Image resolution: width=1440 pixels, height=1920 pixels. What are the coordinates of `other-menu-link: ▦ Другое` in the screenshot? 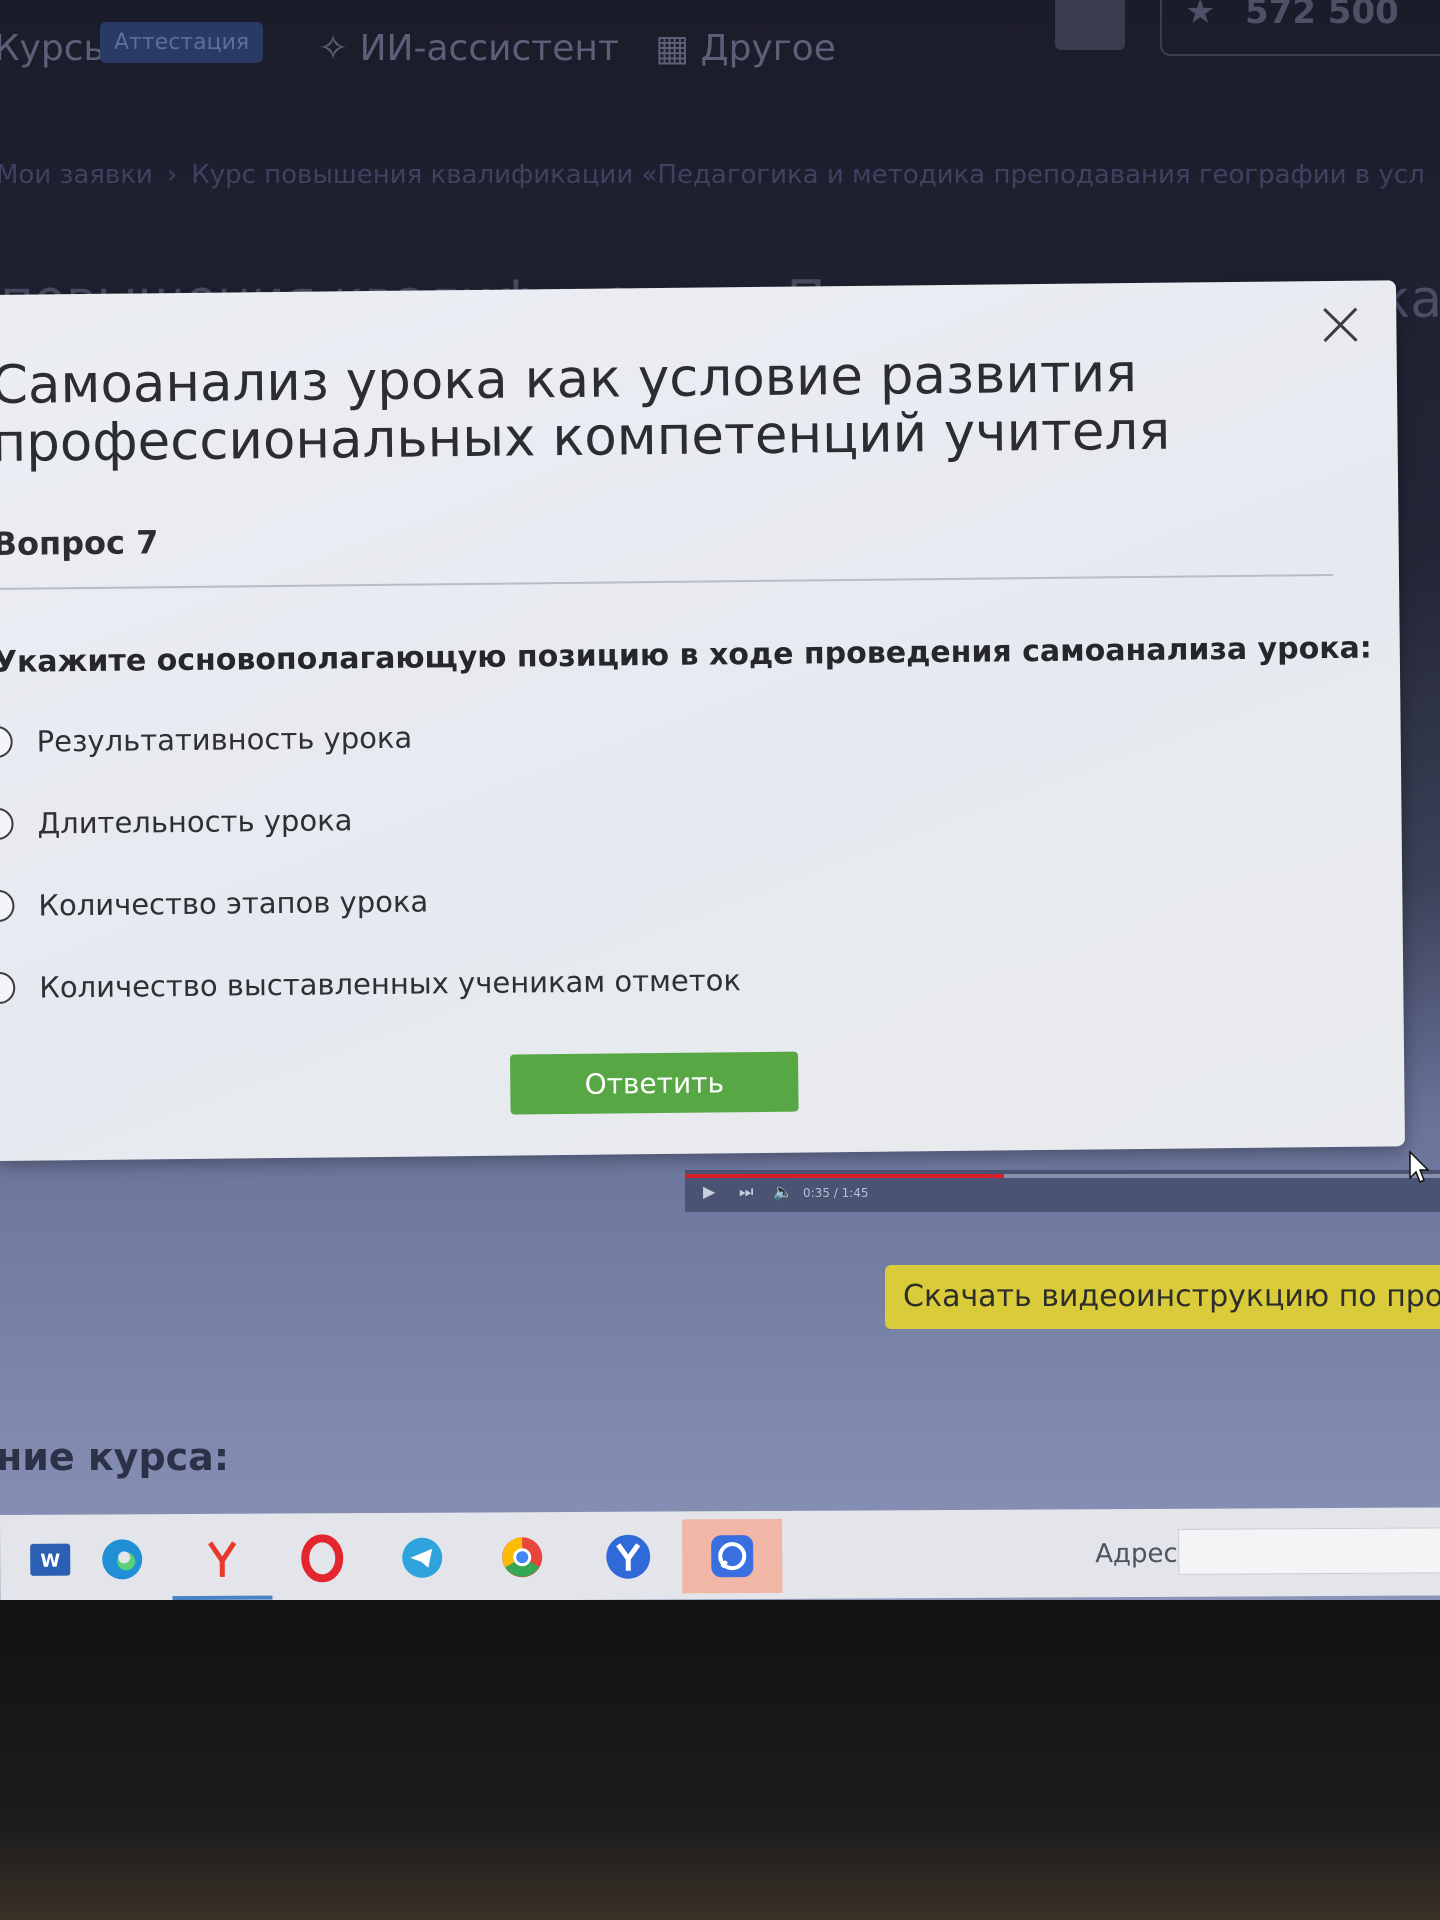 It's located at (745, 48).